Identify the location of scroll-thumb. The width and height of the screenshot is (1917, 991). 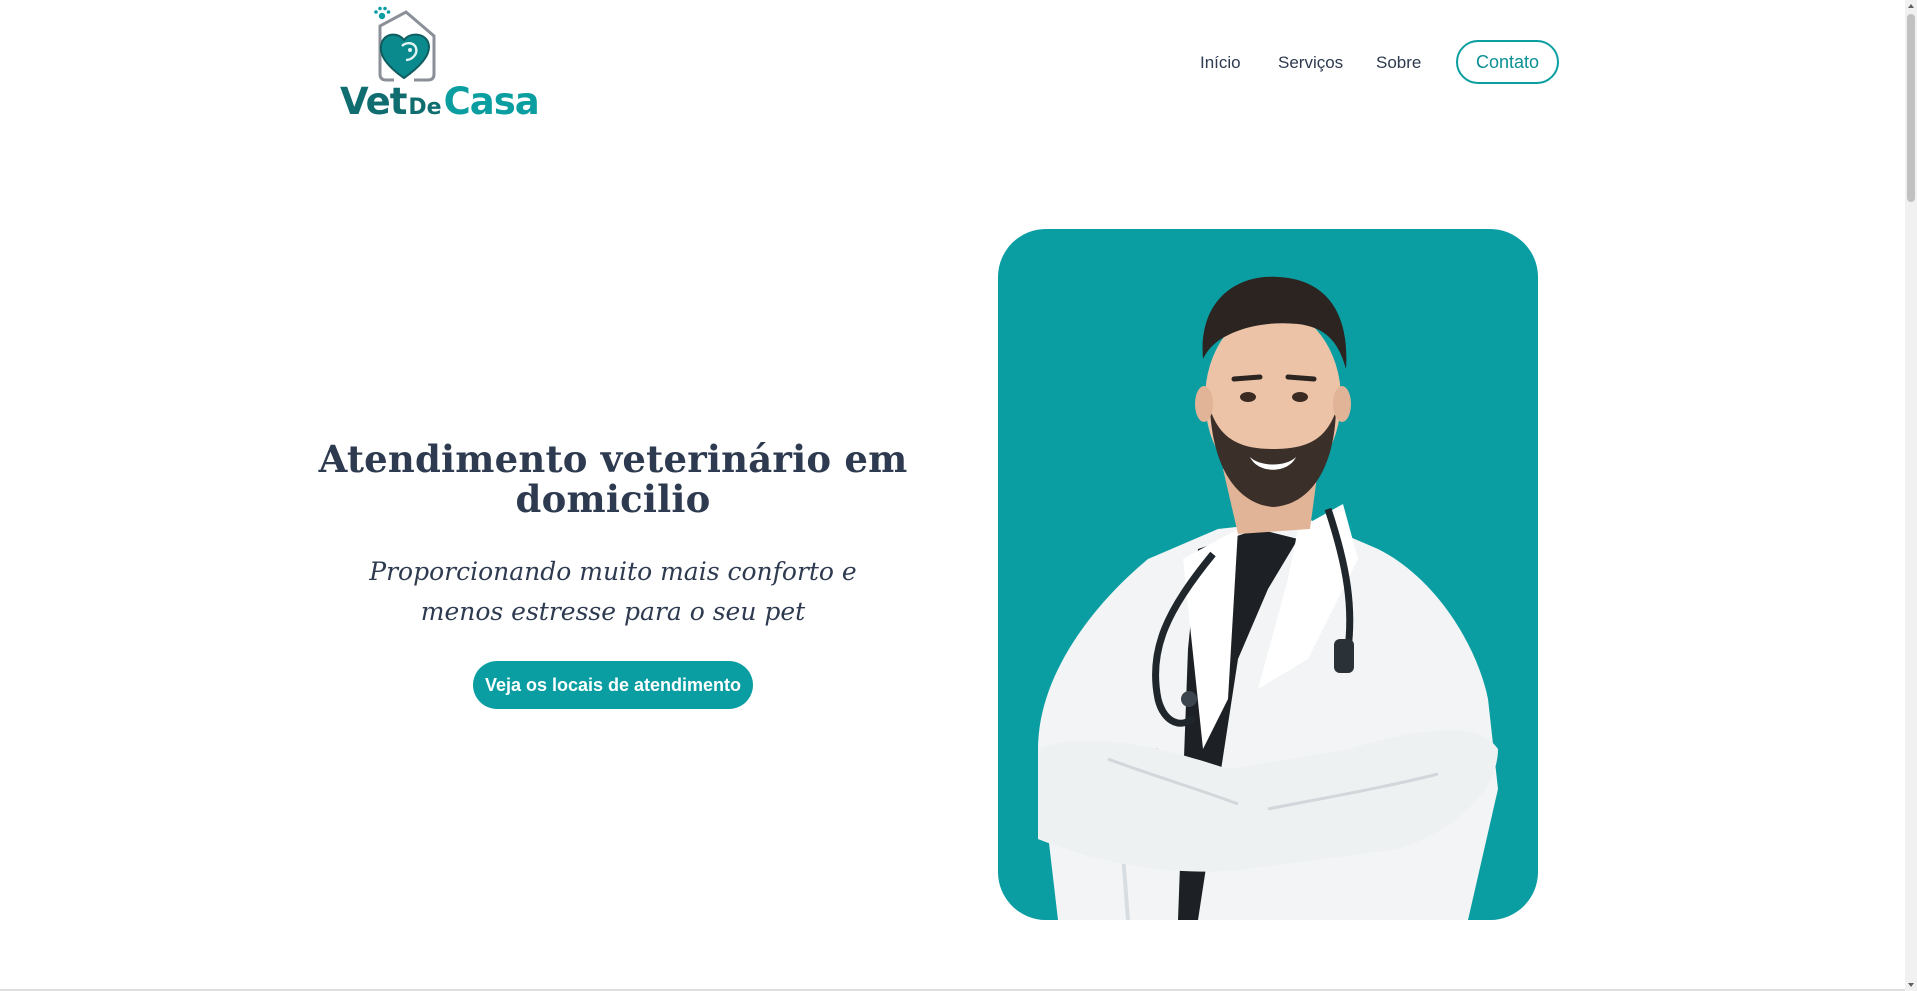
(1911, 108).